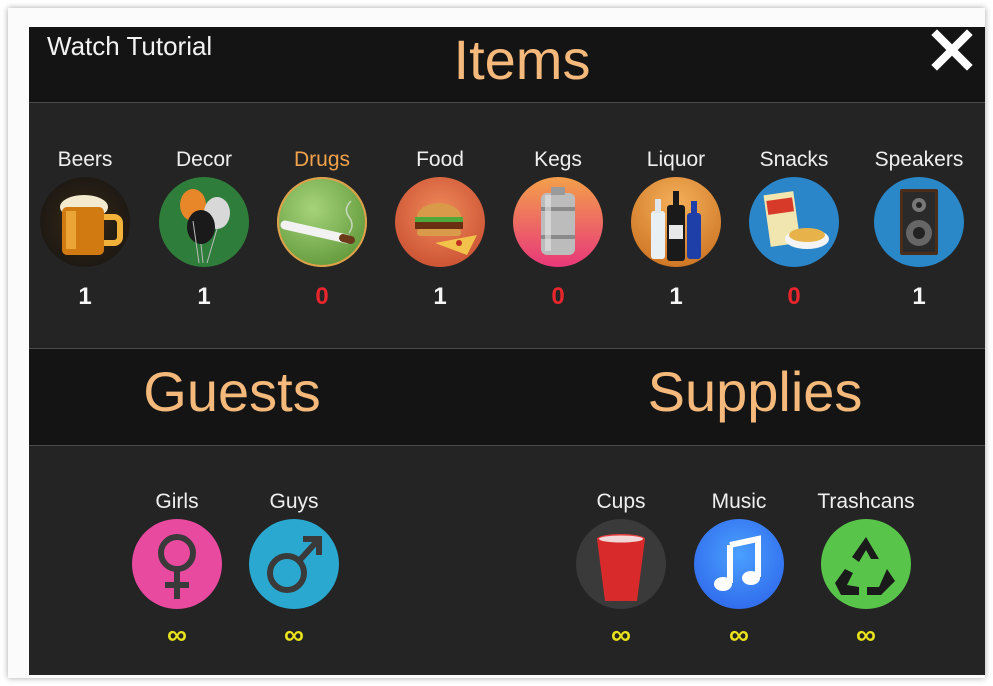  Describe the element at coordinates (558, 222) in the screenshot. I see `keg-icon` at that location.